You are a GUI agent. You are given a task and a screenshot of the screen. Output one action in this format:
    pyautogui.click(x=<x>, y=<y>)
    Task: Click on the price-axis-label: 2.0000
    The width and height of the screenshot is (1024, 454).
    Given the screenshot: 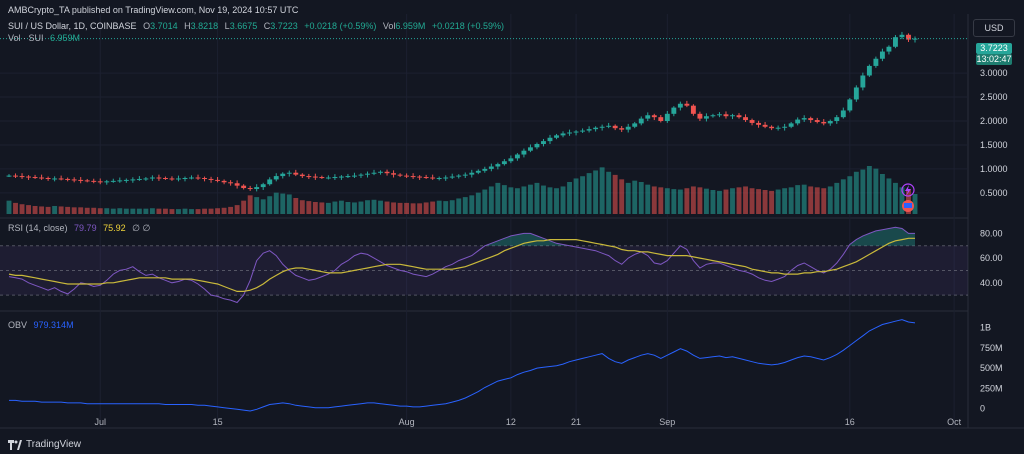 What is the action you would take?
    pyautogui.click(x=994, y=121)
    